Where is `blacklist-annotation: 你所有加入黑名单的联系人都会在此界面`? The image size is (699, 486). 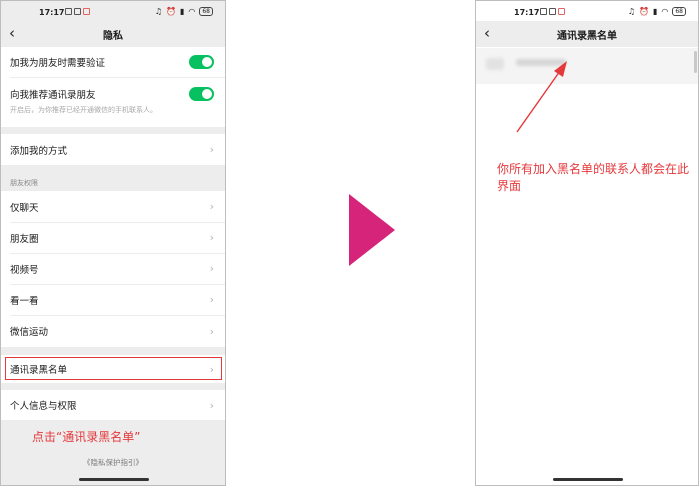
blacklist-annotation: 你所有加入黑名单的联系人都会在此界面 is located at coordinates (593, 177).